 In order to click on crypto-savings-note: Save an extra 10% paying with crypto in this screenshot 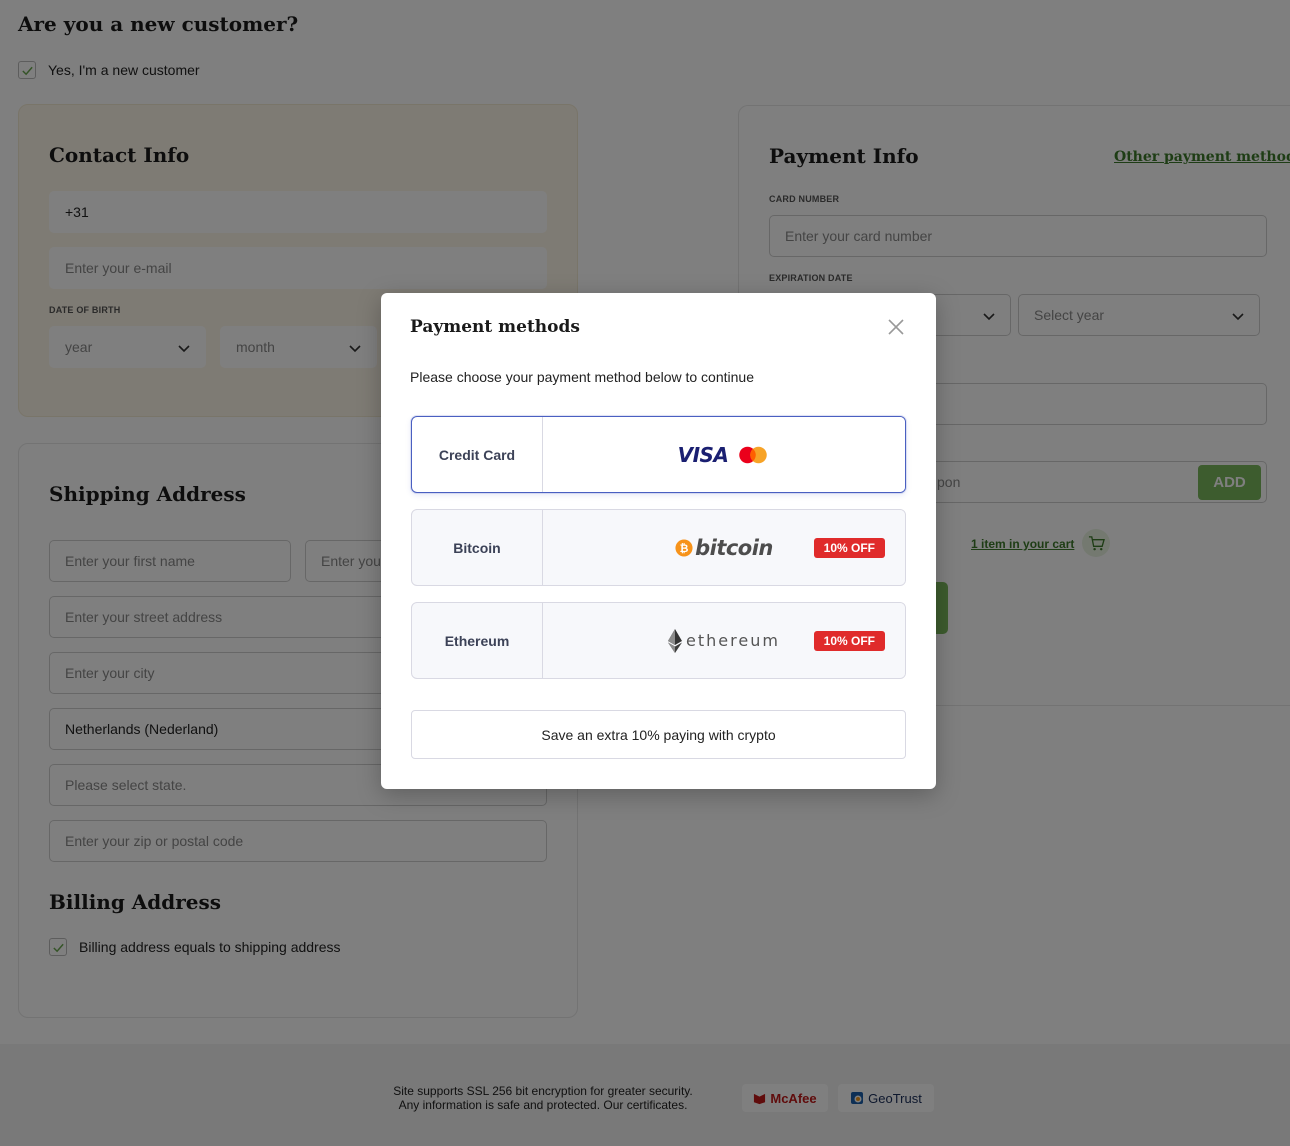, I will do `click(658, 734)`.